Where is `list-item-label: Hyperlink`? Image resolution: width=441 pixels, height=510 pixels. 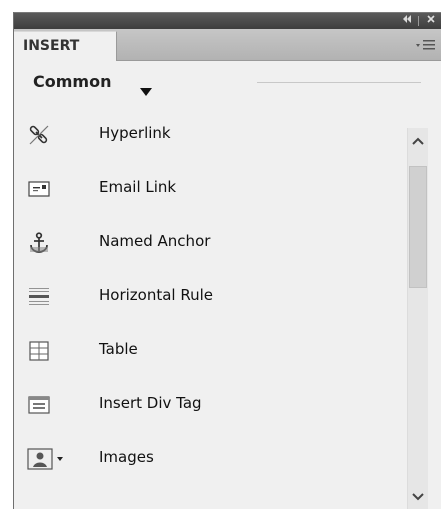
list-item-label: Hyperlink is located at coordinates (135, 133).